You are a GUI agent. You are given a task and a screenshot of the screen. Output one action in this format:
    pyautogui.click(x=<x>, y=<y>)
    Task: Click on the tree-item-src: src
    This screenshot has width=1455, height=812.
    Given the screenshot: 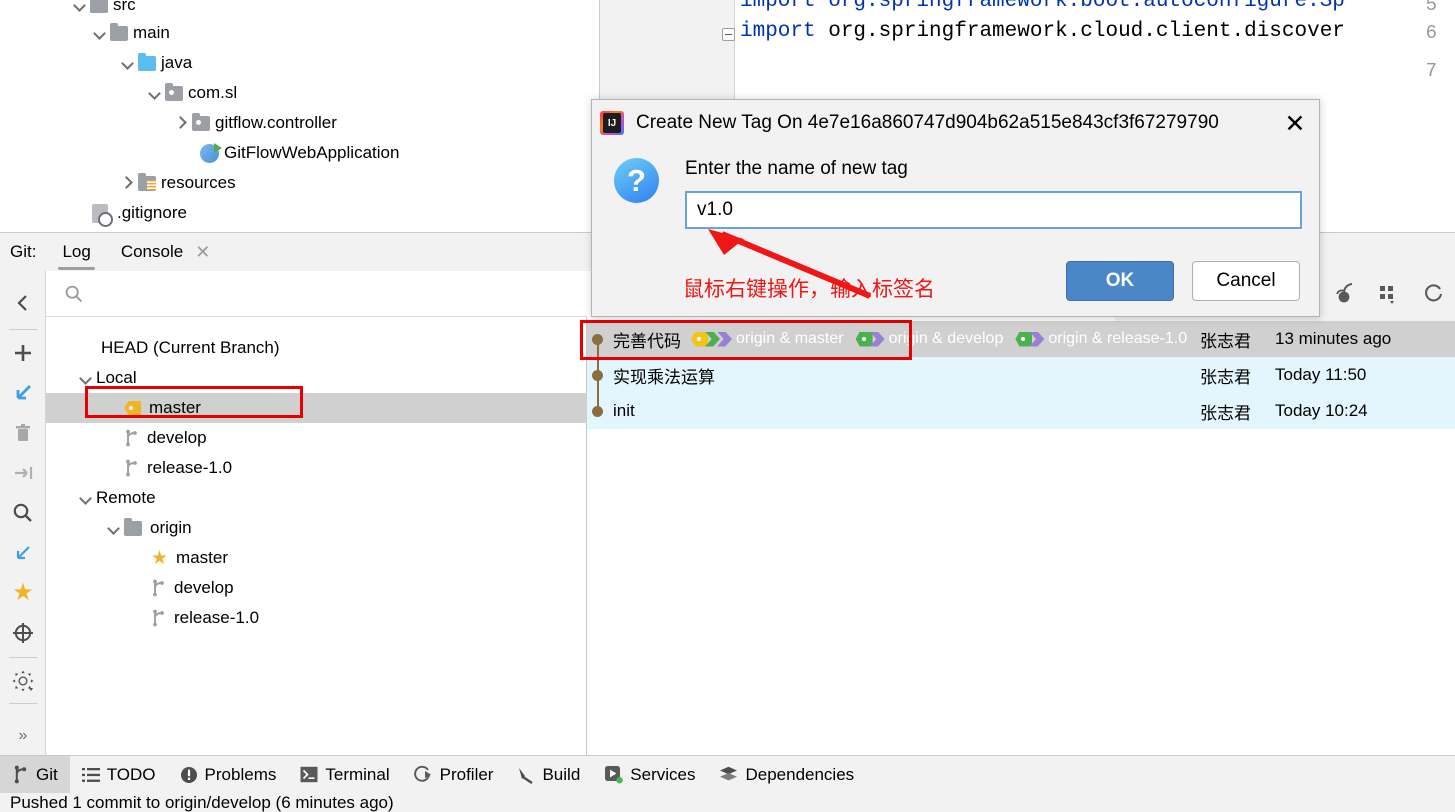 What is the action you would take?
    pyautogui.click(x=68, y=10)
    